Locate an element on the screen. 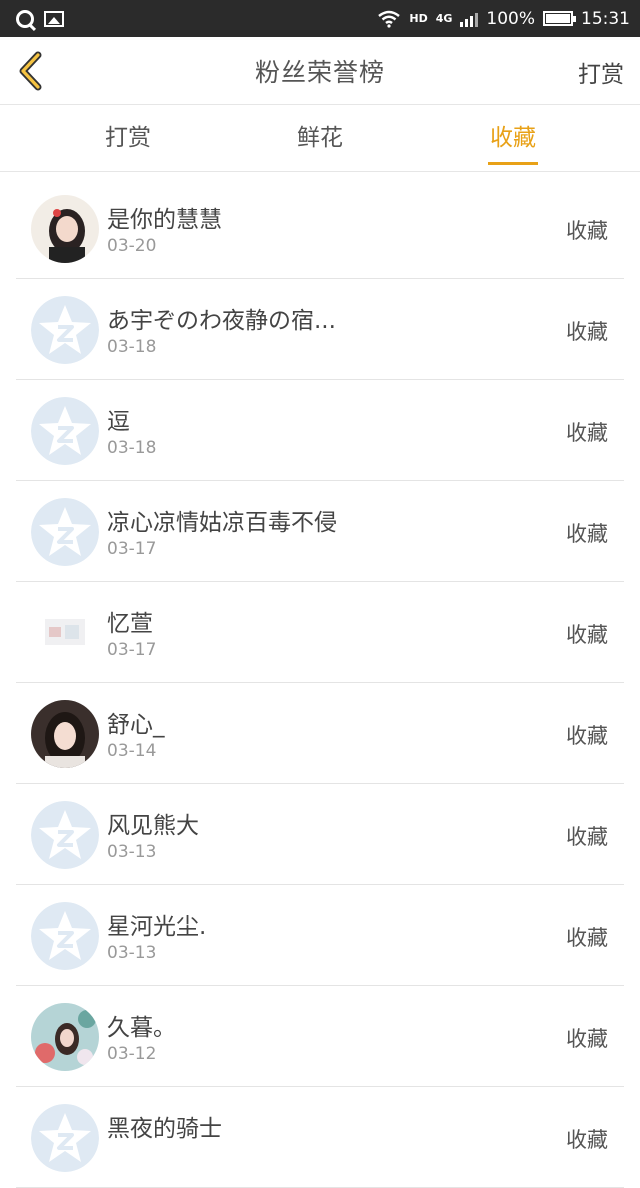 This screenshot has height=1188, width=640. list-item: 久暮。 03-12 收藏 is located at coordinates (320, 1036).